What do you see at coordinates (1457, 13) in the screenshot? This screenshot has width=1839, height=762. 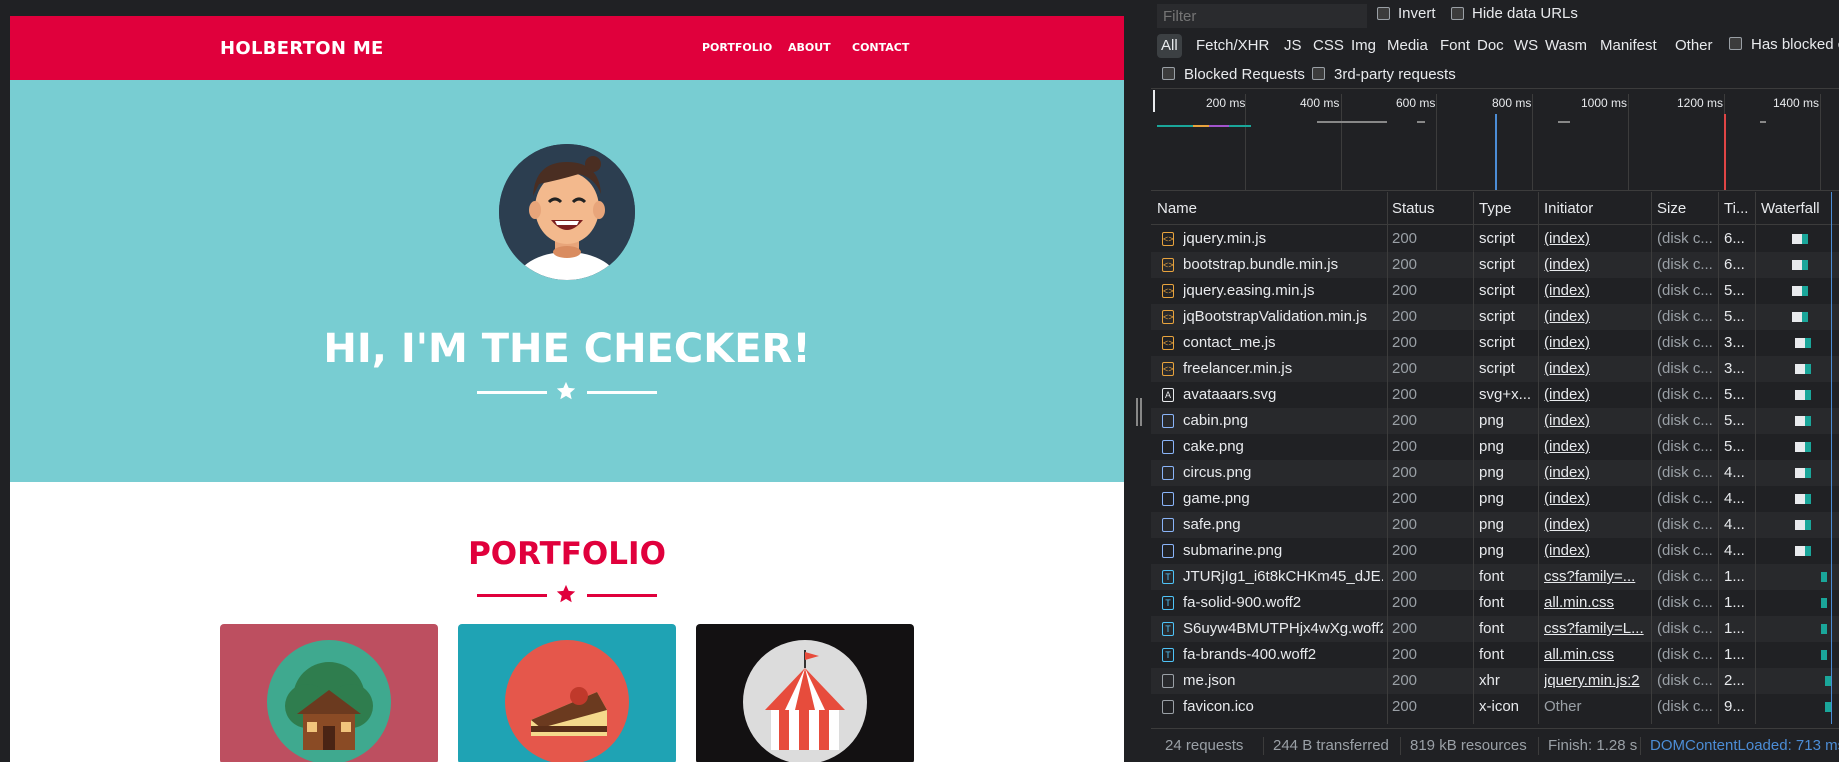 I see `hide-data-urls-checkbox` at bounding box center [1457, 13].